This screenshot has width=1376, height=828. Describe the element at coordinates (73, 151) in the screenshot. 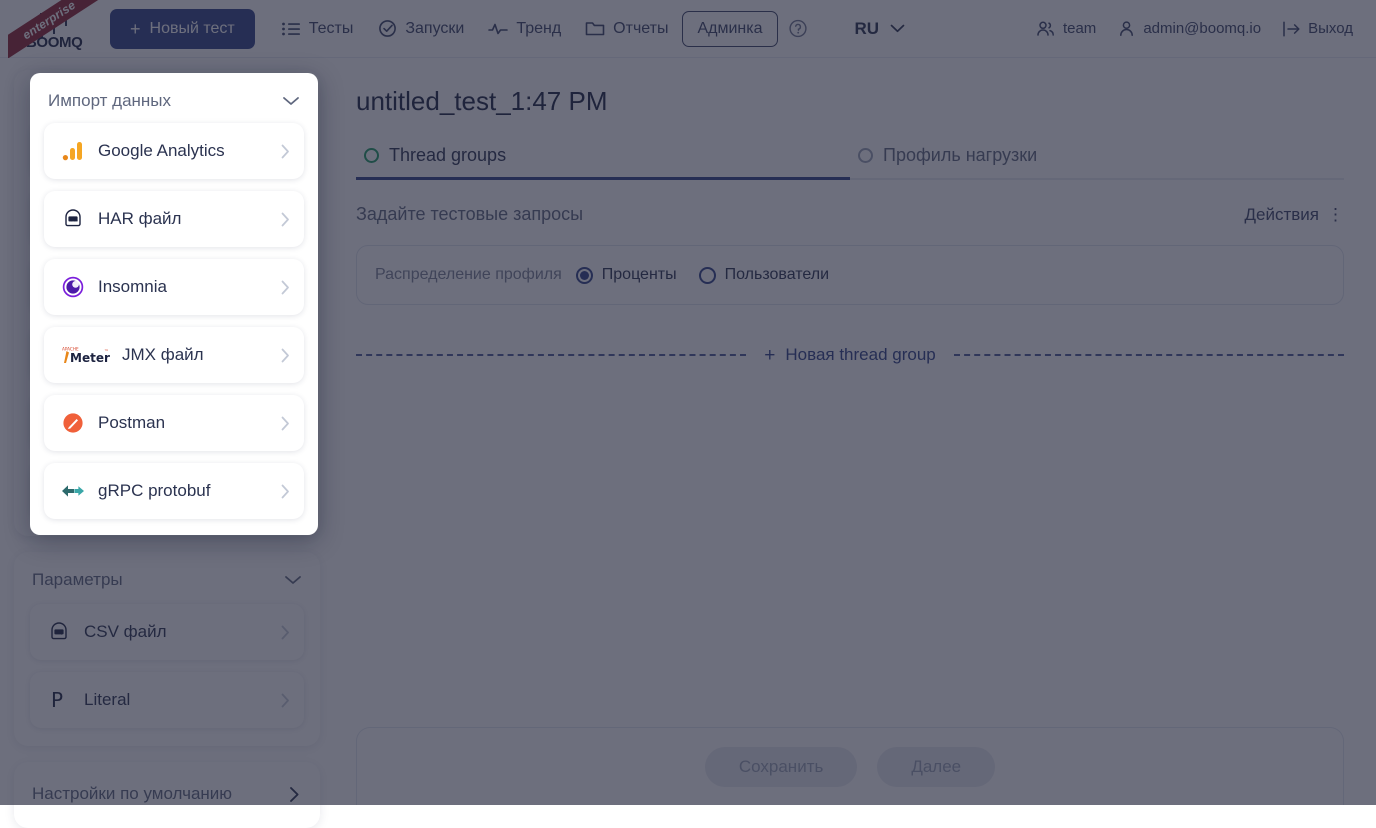

I see `google-analytics-icon` at that location.